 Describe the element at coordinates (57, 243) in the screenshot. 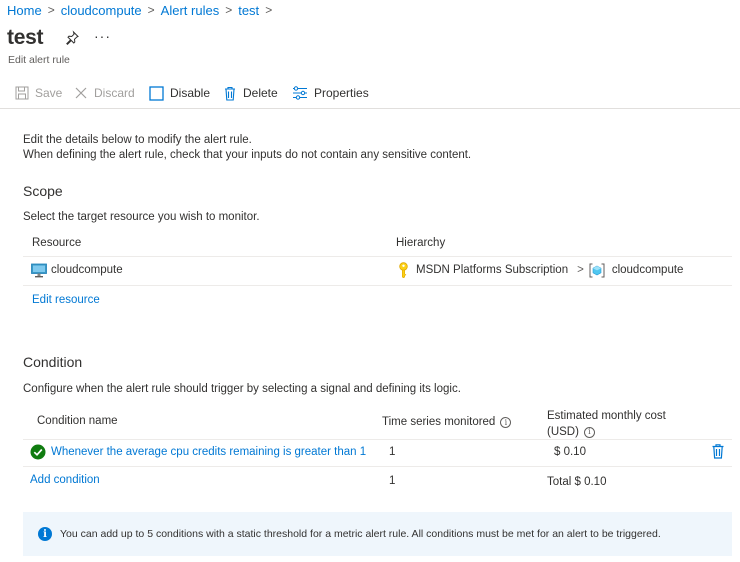

I see `column-header-resource: Resource` at that location.